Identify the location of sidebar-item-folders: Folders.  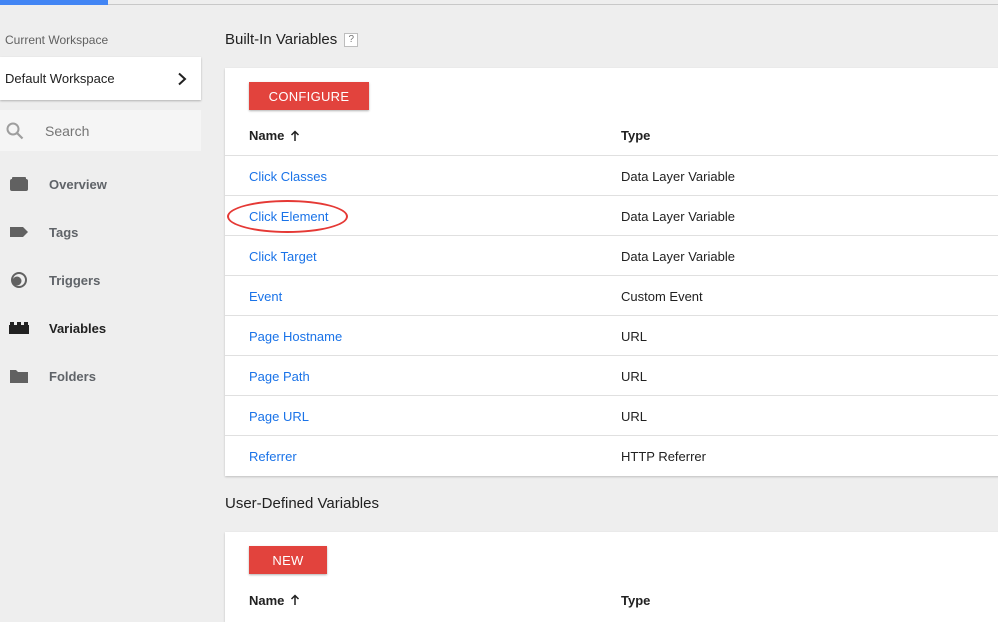
(100, 376).